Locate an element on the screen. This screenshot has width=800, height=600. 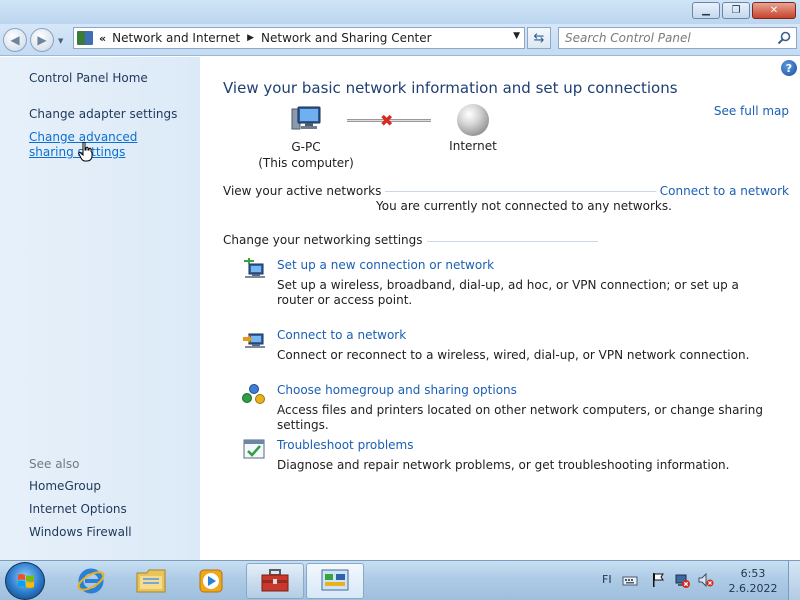
task-title-homegroup: Choose homegroup and sharing options is located at coordinates (397, 390).